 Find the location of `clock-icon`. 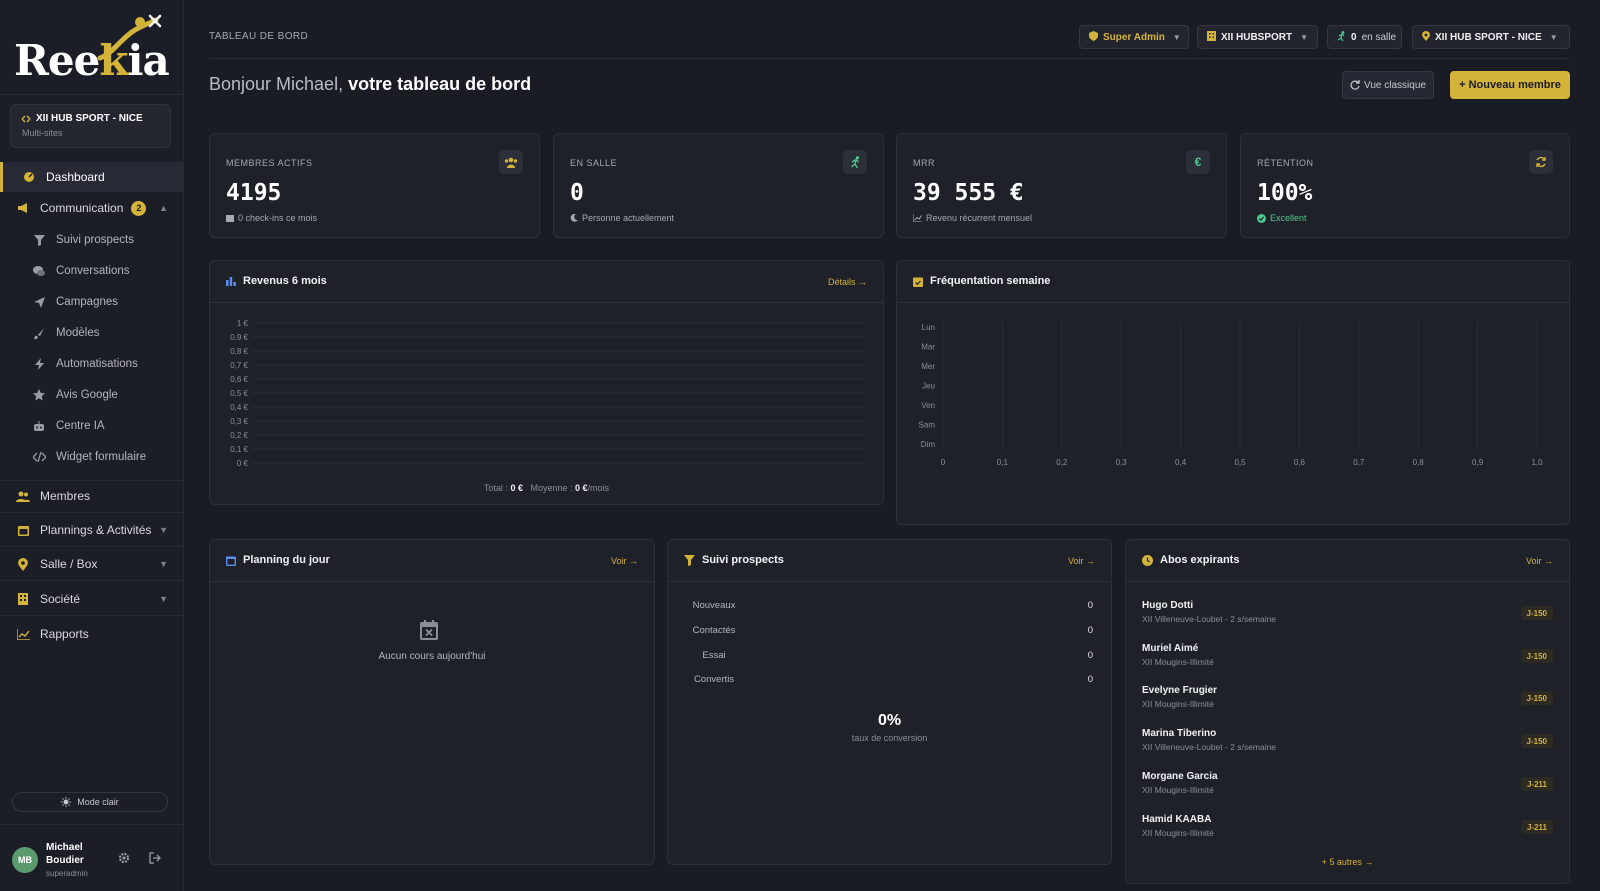

clock-icon is located at coordinates (1147, 560).